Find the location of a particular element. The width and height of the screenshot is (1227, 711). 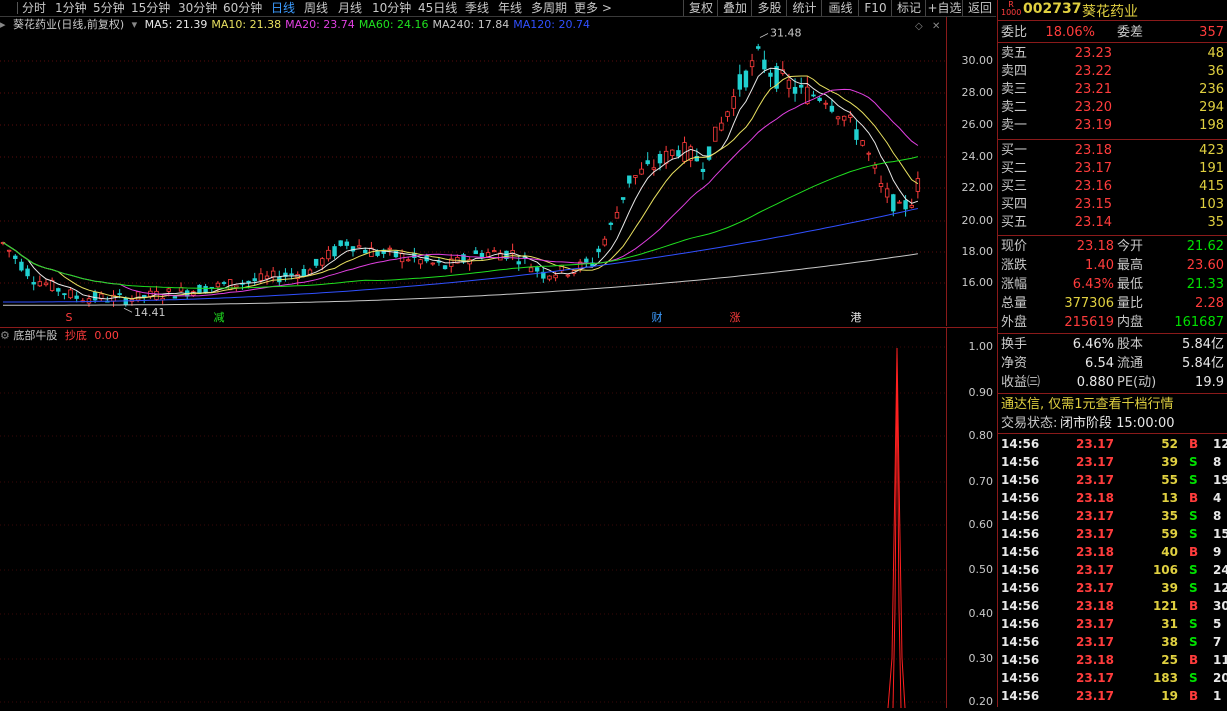

diamond-icon: ◇ is located at coordinates (919, 26).